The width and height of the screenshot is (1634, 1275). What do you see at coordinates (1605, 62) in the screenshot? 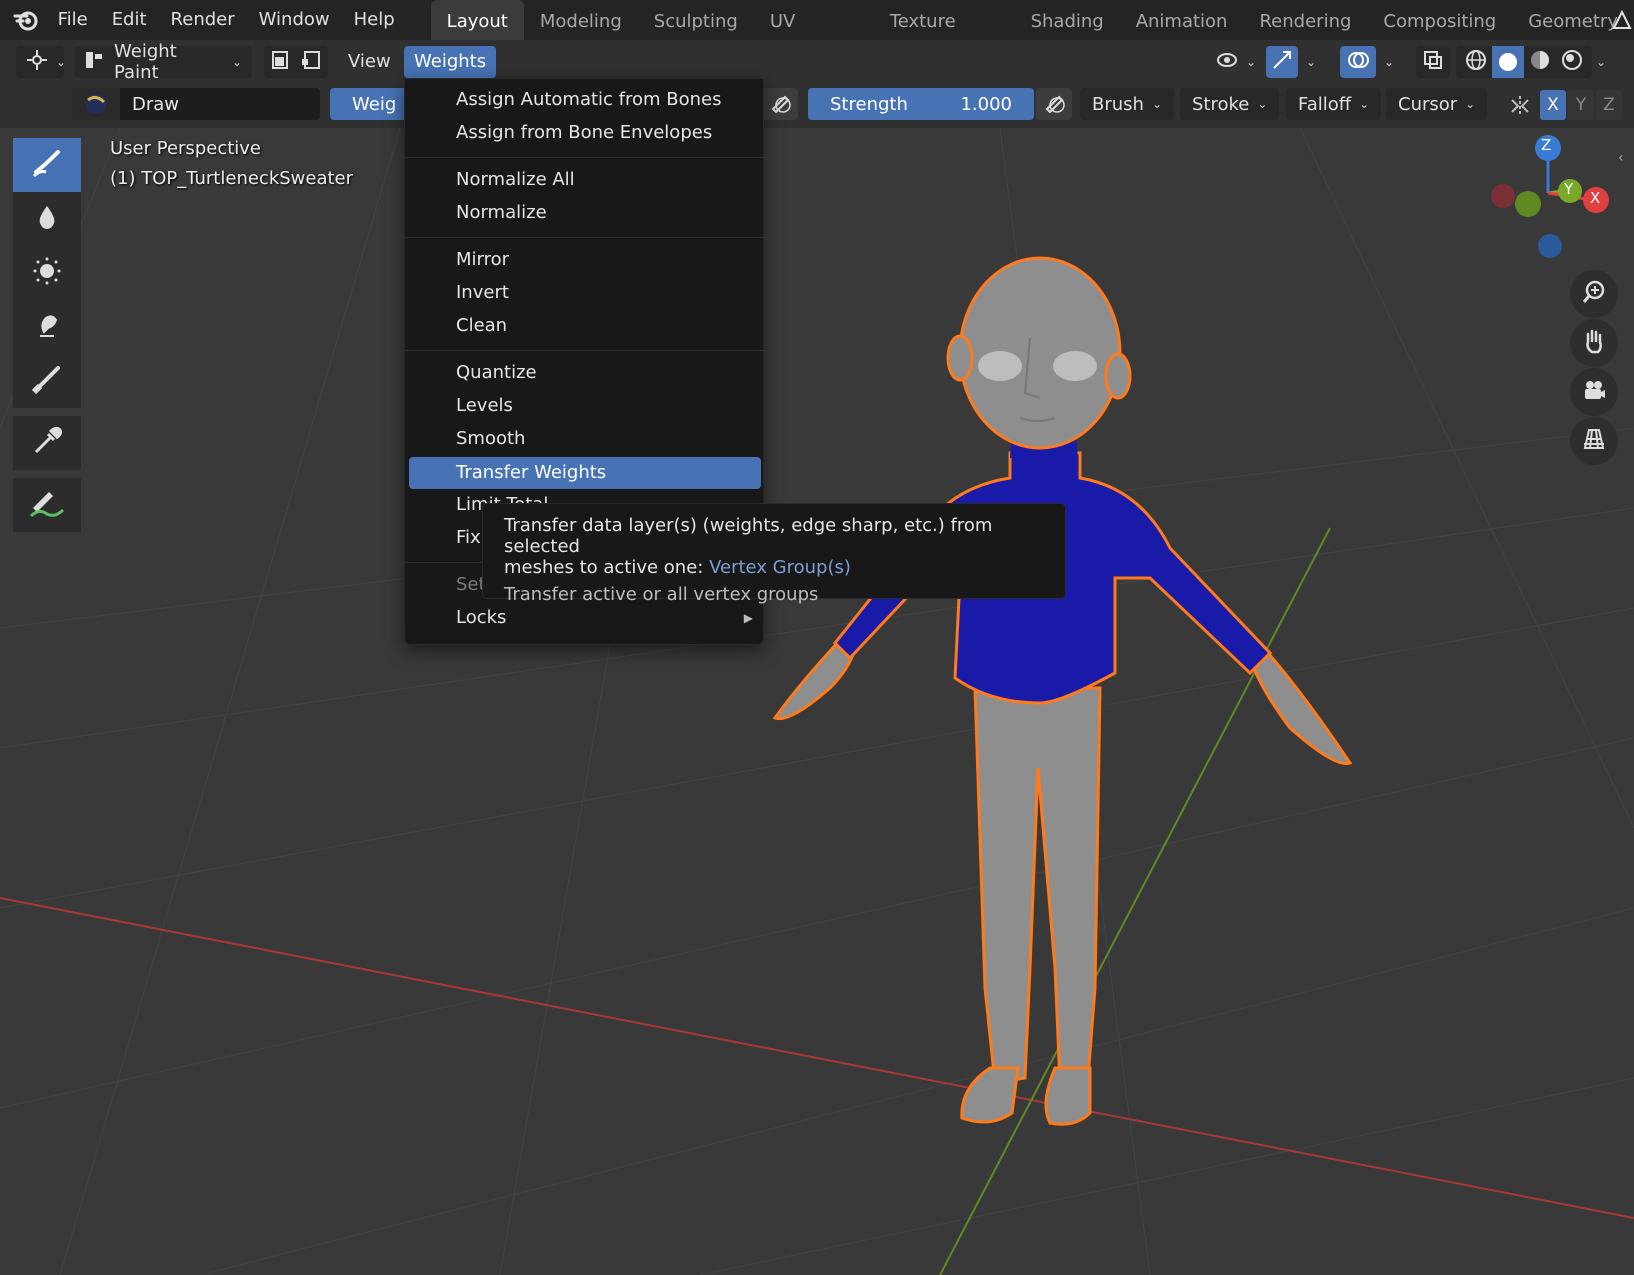
I see `shading-dropdown: ⌄` at bounding box center [1605, 62].